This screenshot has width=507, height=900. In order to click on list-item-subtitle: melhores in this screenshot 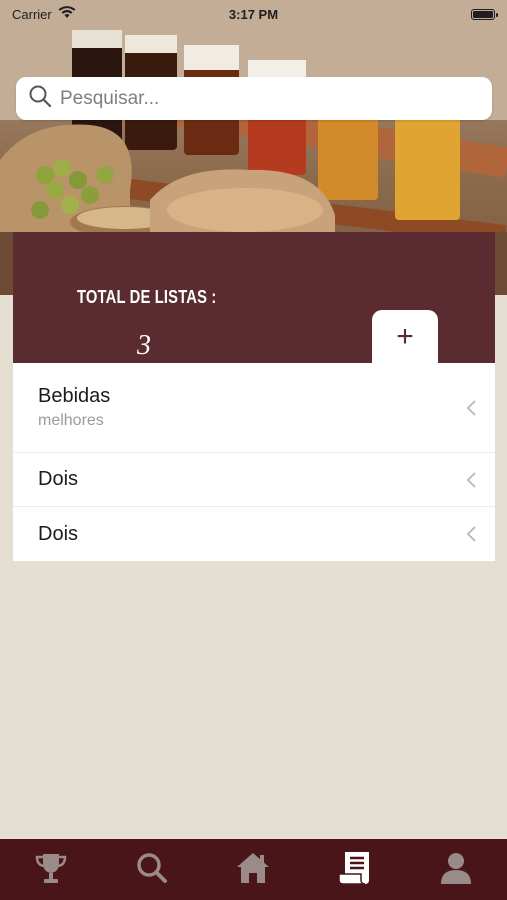, I will do `click(71, 420)`.